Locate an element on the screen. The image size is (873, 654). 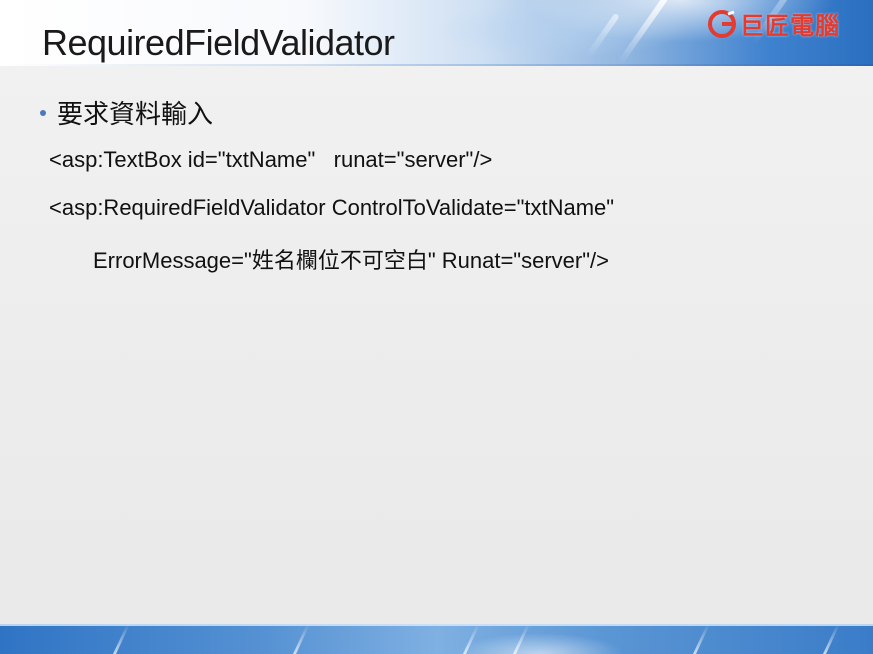
bullet-item: 要求資料輸入 is located at coordinates (126, 112).